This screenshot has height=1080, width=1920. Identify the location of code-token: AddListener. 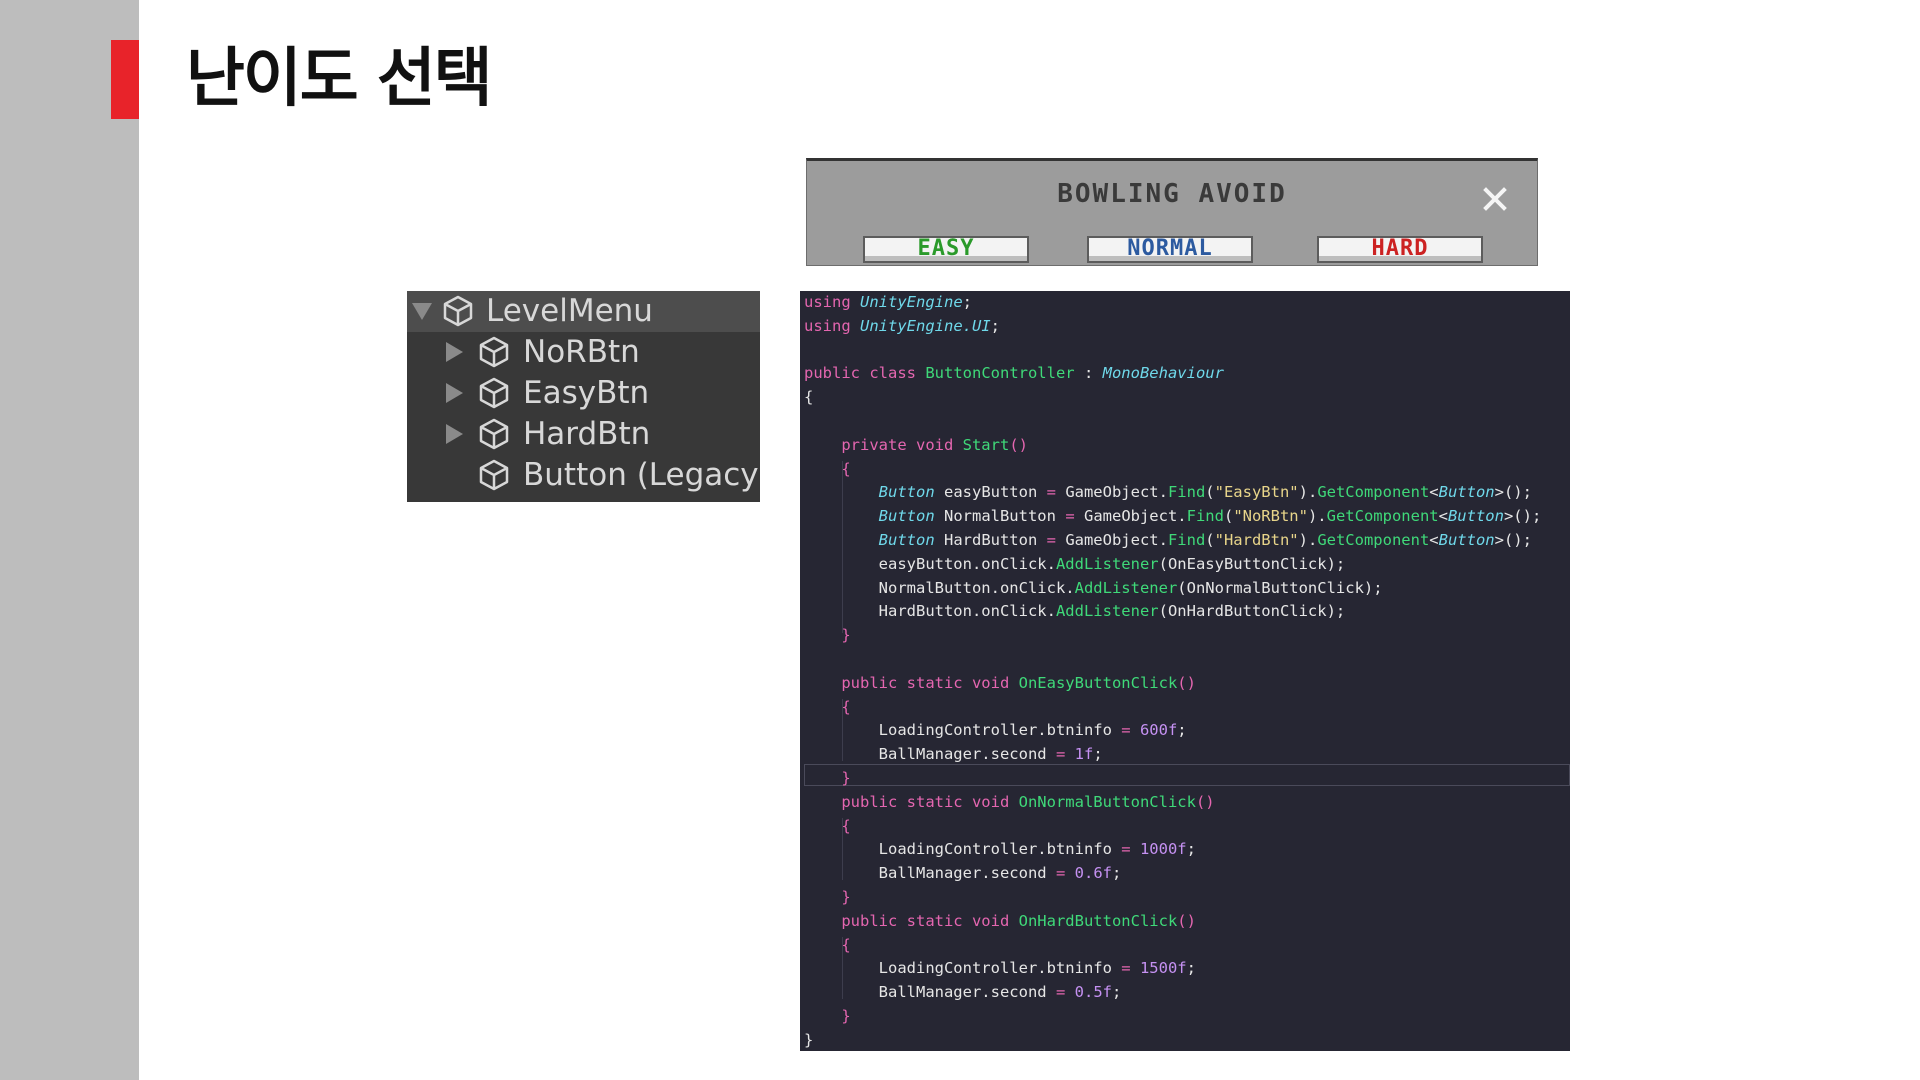
(1107, 563).